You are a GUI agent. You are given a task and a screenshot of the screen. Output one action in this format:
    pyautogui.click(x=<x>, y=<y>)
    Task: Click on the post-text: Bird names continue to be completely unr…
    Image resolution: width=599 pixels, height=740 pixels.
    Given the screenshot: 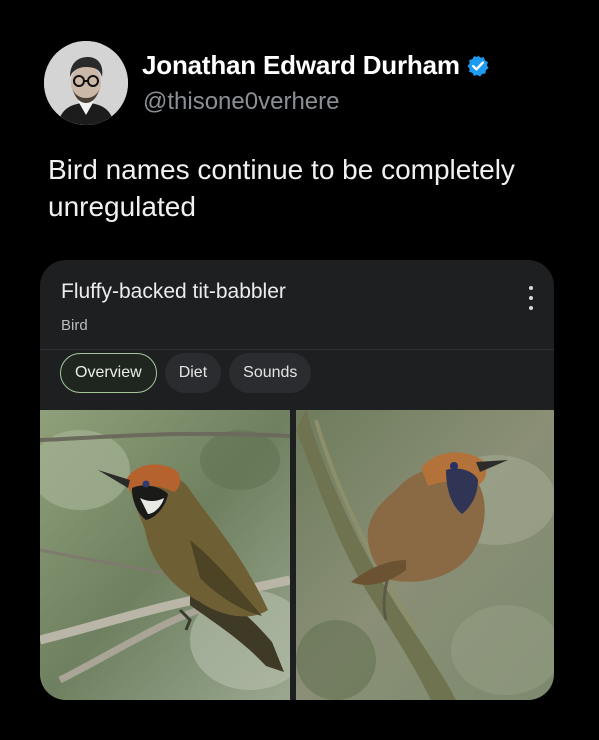 What is the action you would take?
    pyautogui.click(x=281, y=188)
    